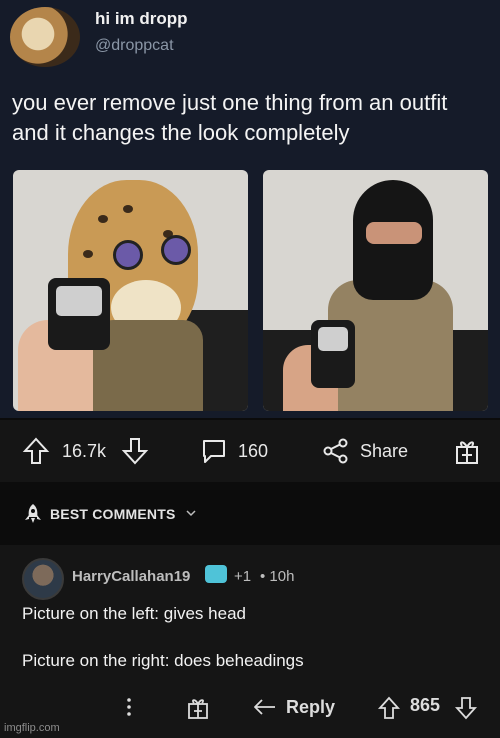  I want to click on comment-award-button, so click(198, 708).